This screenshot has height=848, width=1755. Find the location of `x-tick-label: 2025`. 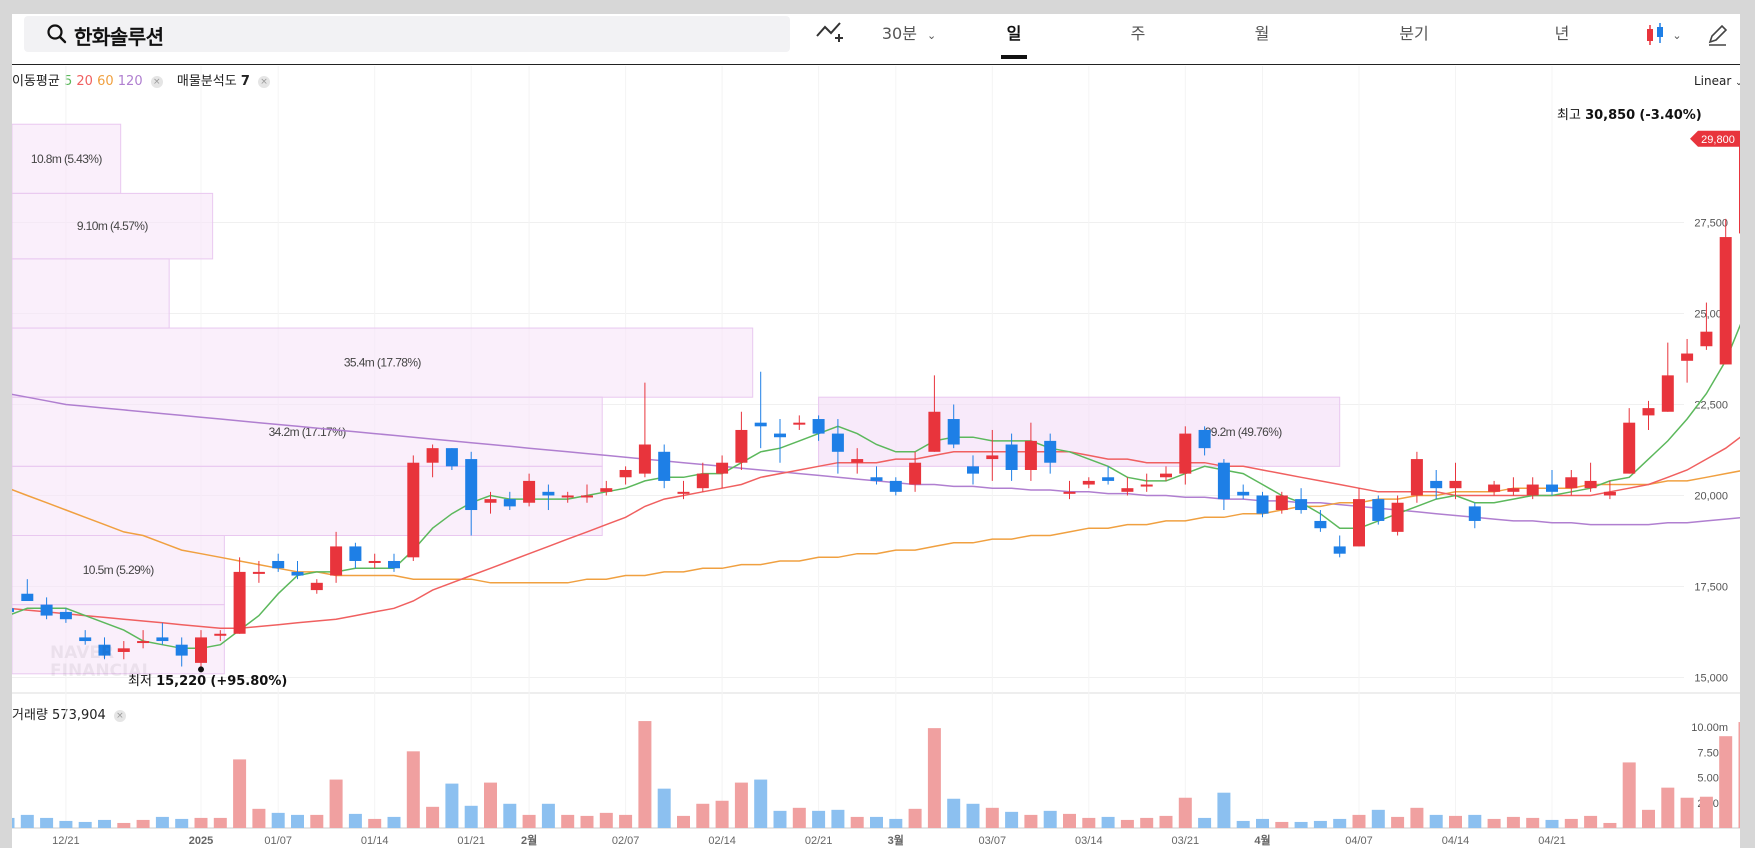

x-tick-label: 2025 is located at coordinates (201, 841).